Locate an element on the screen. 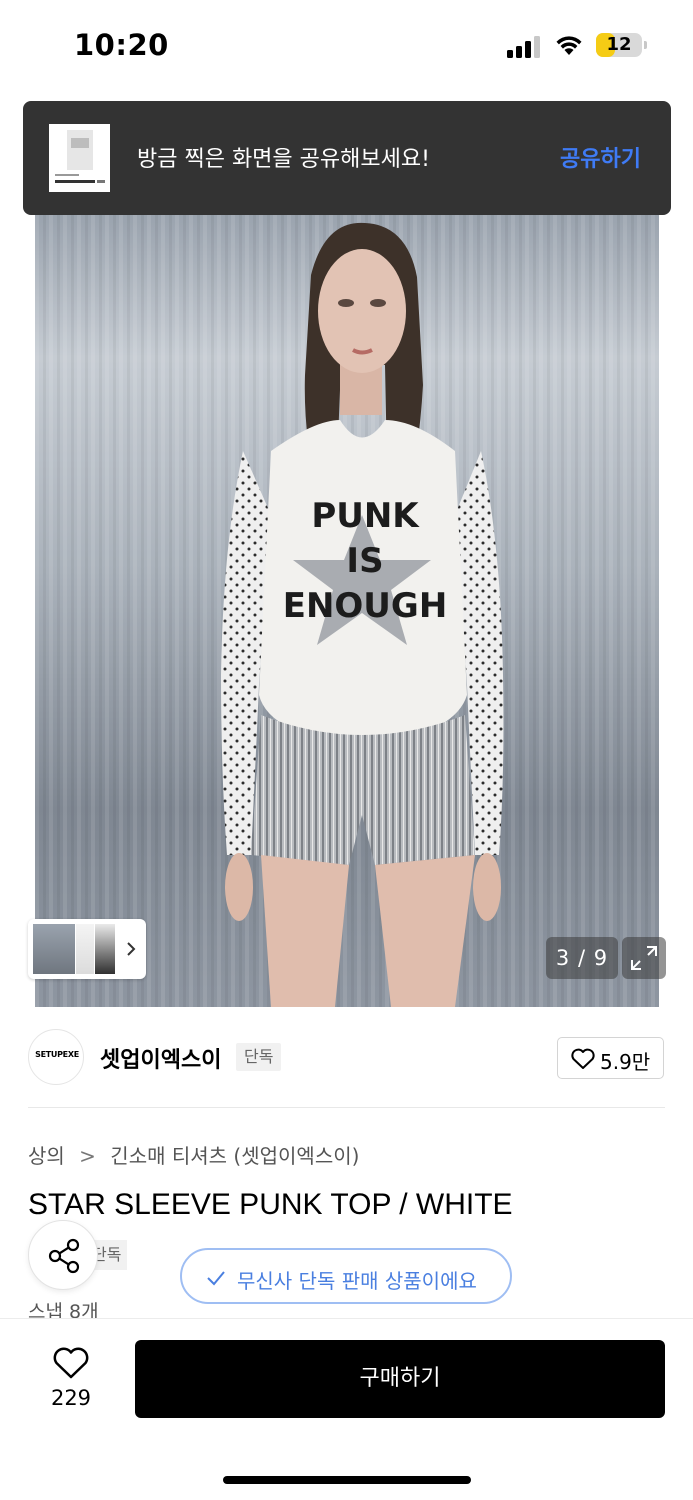 This screenshot has height=1500, width=693. wishlist-button: 229 is located at coordinates (71, 1380).